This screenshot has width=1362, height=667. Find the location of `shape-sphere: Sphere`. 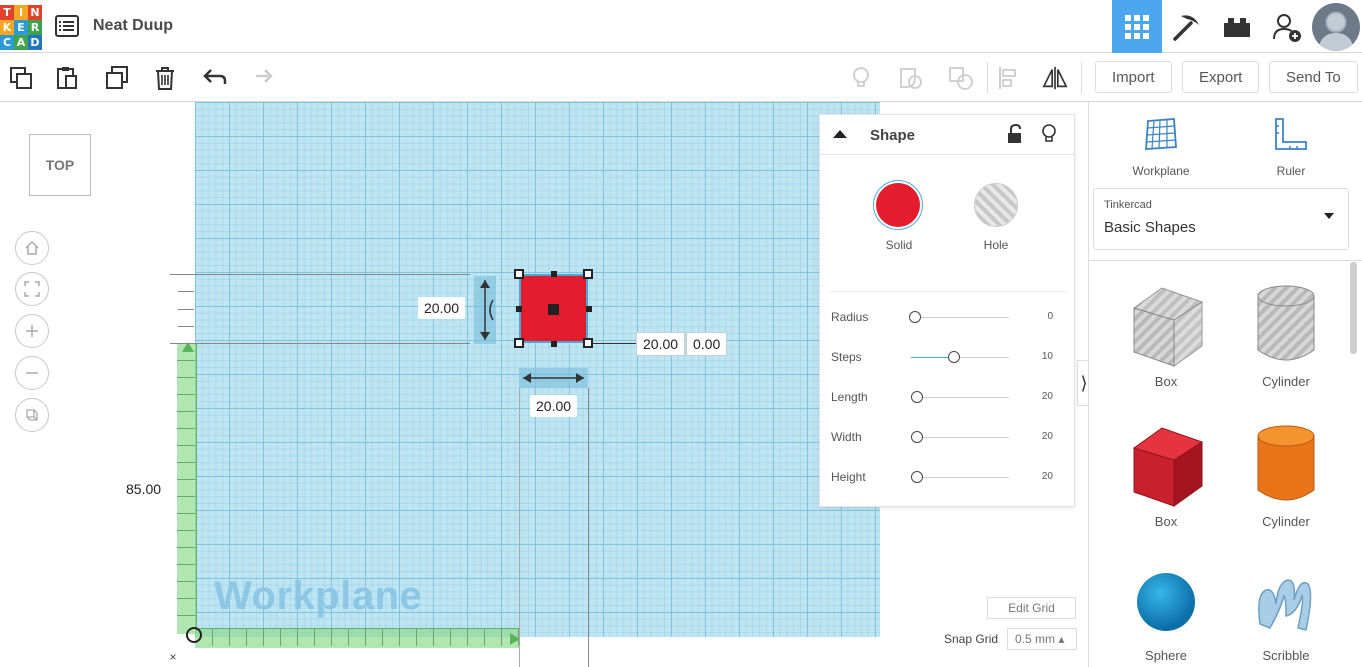

shape-sphere: Sphere is located at coordinates (1166, 613).